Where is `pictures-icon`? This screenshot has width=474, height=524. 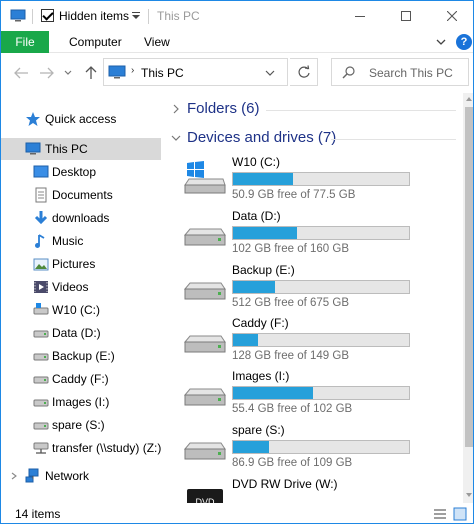
pictures-icon is located at coordinates (41, 264).